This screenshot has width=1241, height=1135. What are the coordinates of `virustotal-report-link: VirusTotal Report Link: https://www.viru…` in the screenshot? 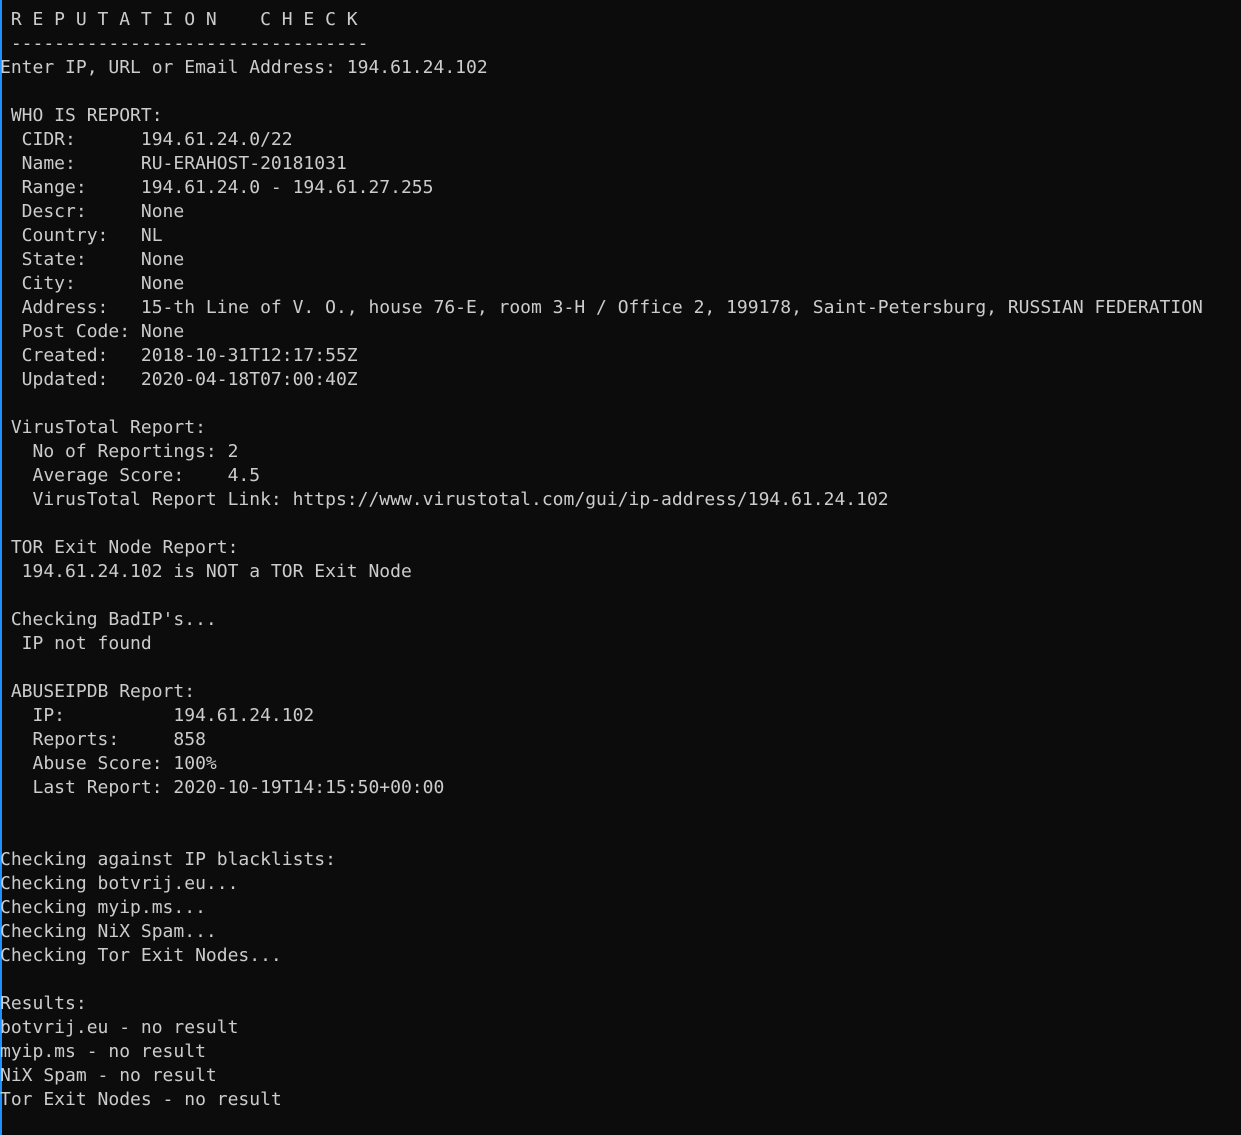 It's located at (444, 500).